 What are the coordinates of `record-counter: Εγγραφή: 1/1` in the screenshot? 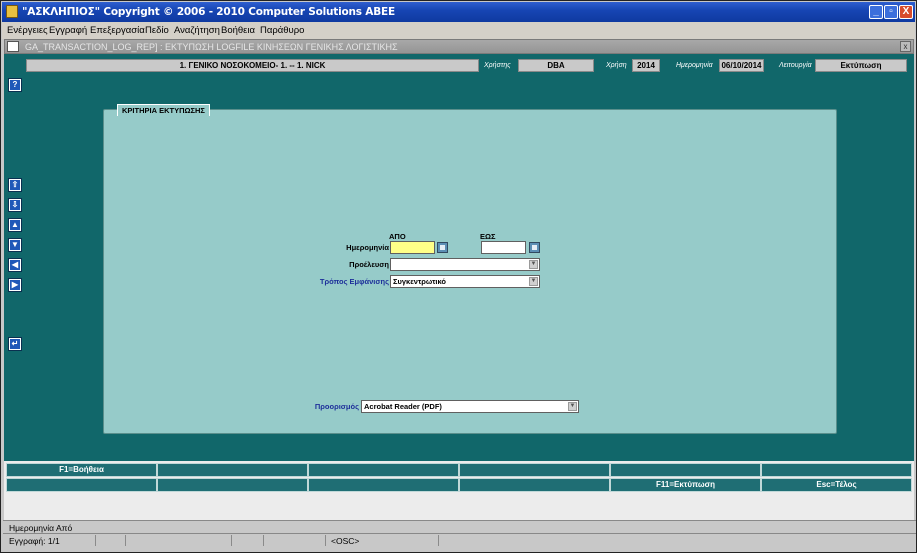 It's located at (34, 541).